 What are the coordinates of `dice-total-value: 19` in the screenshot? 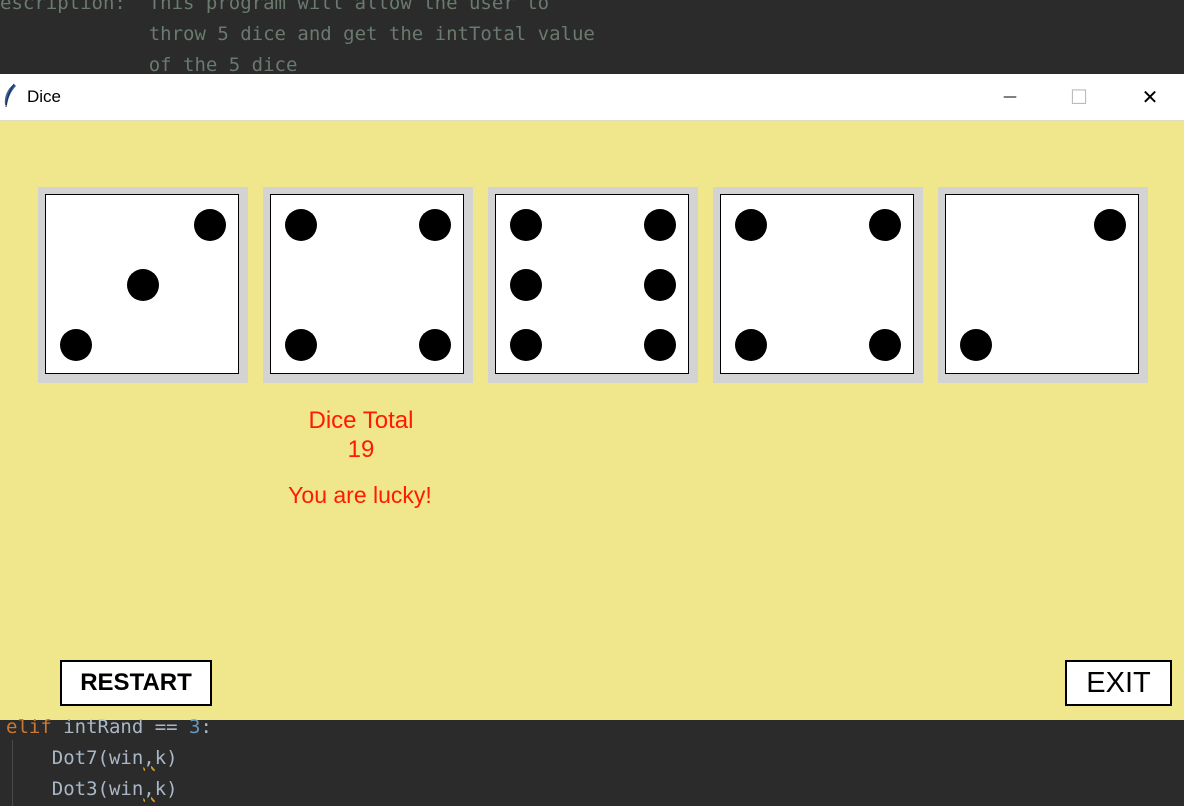 It's located at (361, 449).